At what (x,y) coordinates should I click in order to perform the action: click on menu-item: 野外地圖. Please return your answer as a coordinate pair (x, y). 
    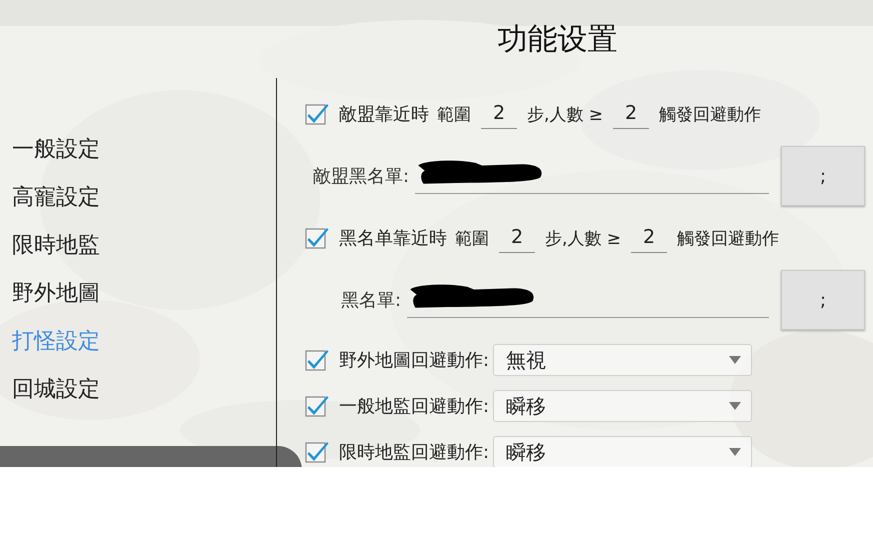
    Looking at the image, I should click on (56, 294).